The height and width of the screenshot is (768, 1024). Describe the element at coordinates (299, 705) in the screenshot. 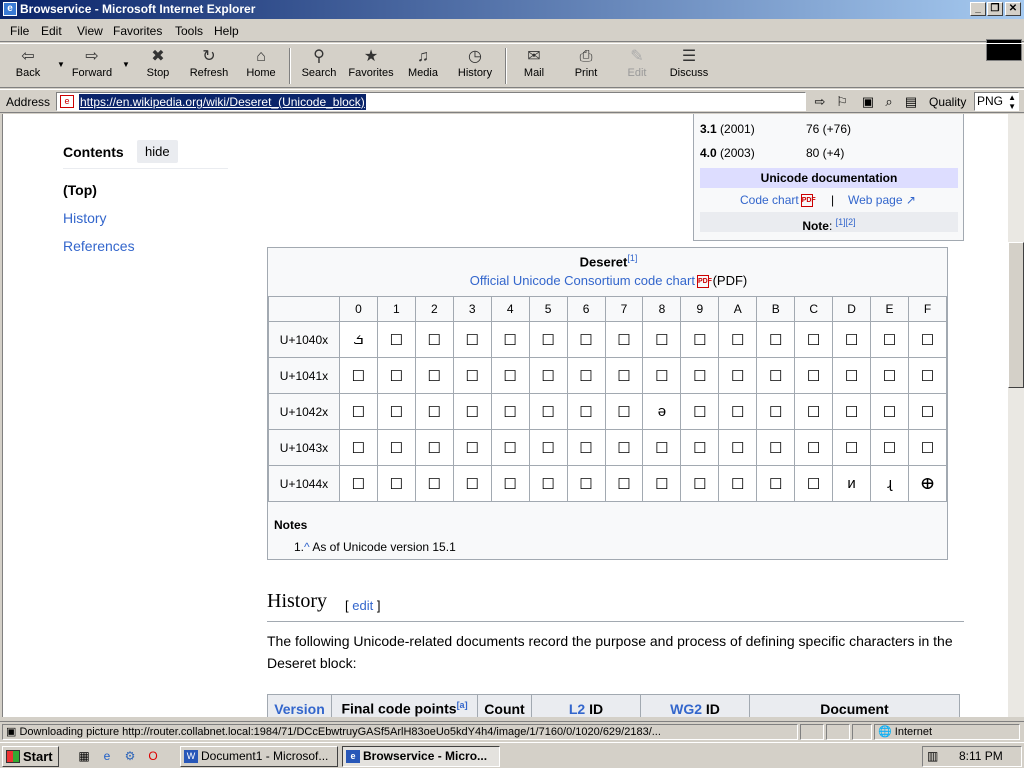

I see `col-version: Version` at that location.